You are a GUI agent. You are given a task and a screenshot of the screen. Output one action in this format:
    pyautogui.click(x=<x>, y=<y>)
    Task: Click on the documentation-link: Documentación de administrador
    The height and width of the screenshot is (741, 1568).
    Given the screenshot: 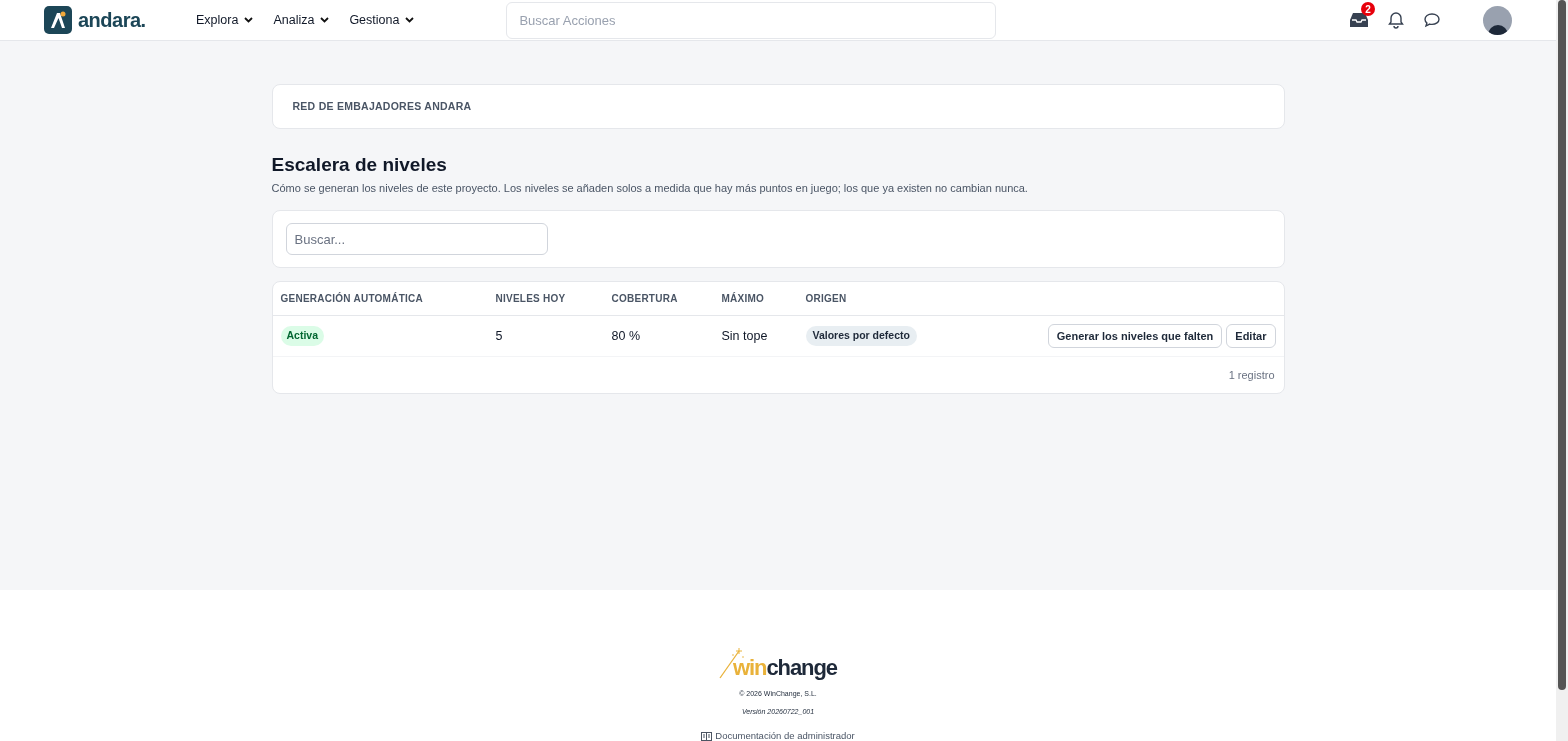 What is the action you would take?
    pyautogui.click(x=785, y=735)
    